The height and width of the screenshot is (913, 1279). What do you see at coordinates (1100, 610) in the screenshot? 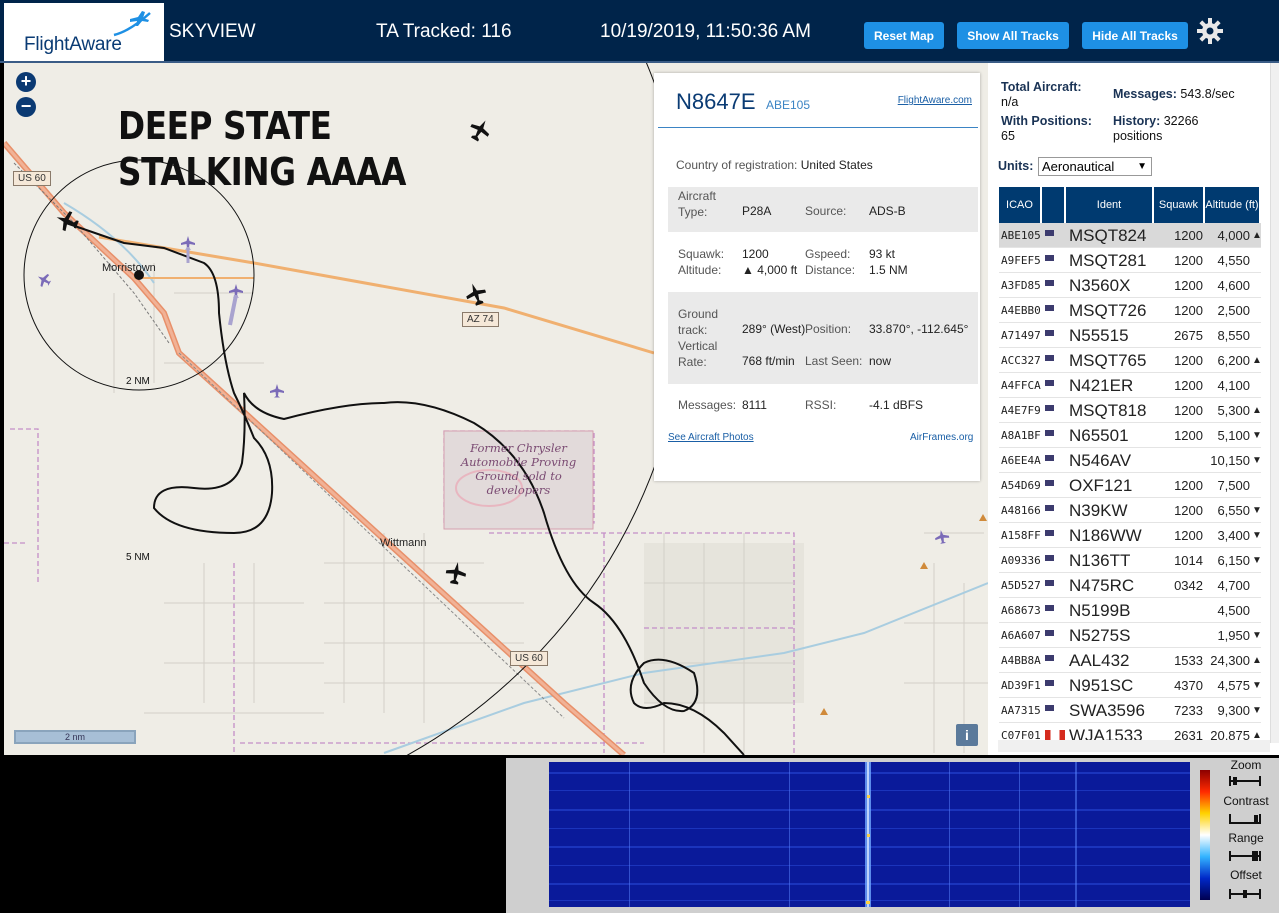
I see `ident-cell: N5199B` at bounding box center [1100, 610].